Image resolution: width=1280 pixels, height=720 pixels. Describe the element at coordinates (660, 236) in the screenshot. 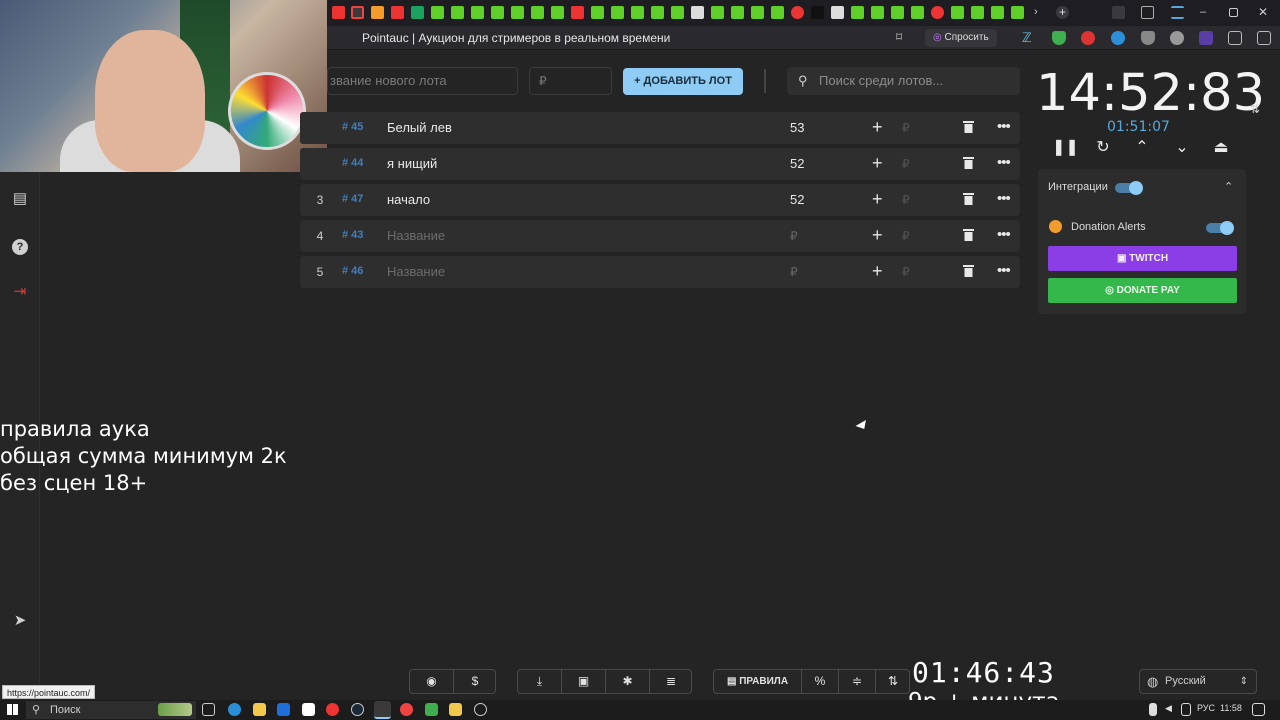

I see `lot-row: 4 # 43 Название ₽ + ₽ •••` at that location.